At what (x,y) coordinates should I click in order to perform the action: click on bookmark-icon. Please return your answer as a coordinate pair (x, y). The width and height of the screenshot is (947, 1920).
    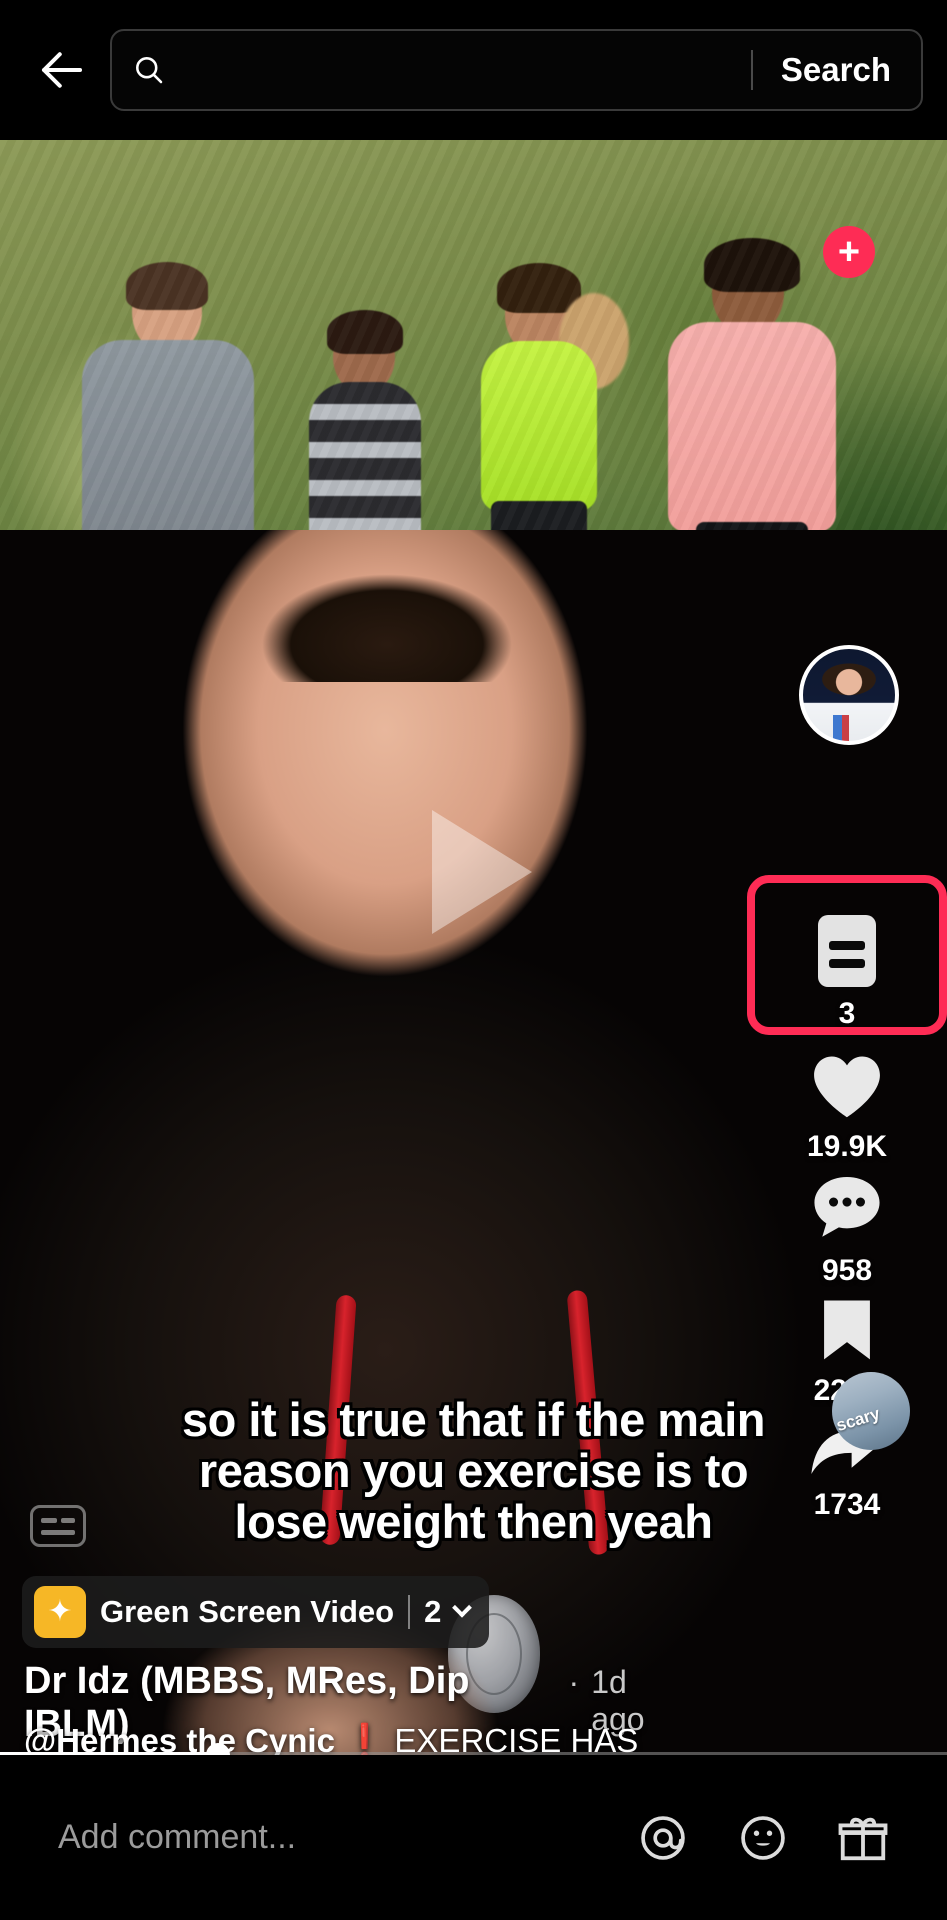
    Looking at the image, I should click on (847, 1330).